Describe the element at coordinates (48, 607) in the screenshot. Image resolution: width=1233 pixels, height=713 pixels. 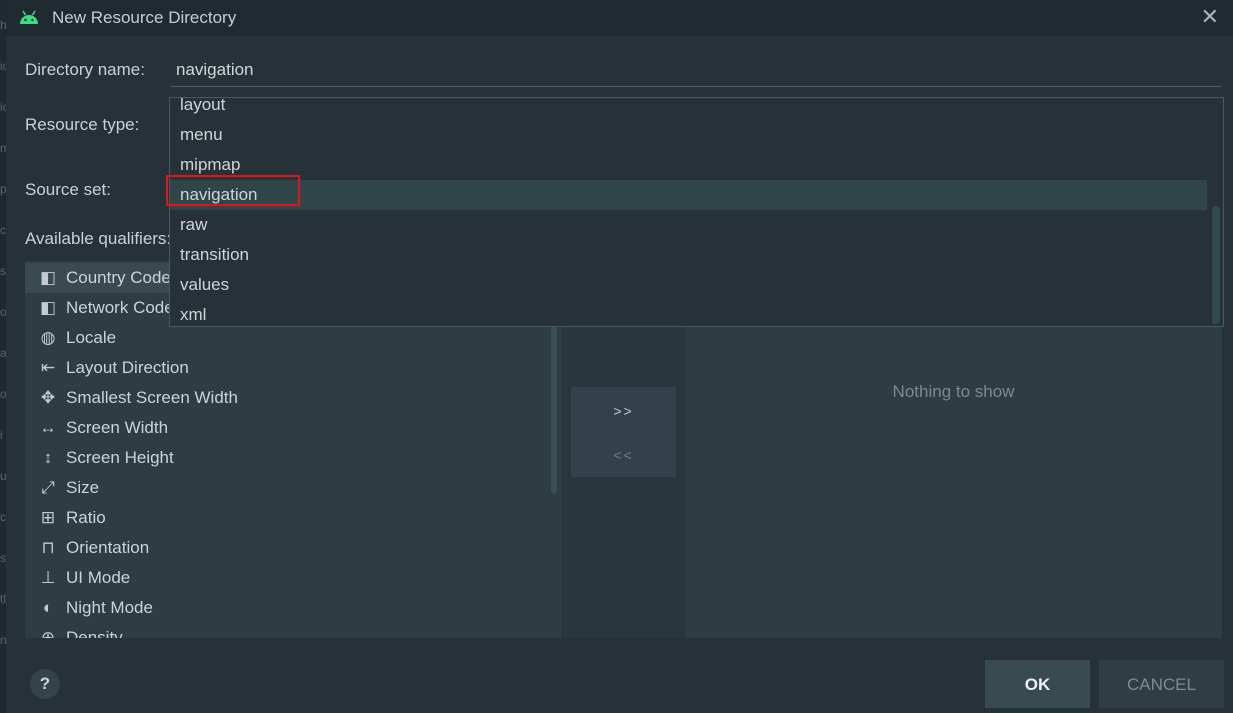
I see `night-mode-icon: ◐` at that location.